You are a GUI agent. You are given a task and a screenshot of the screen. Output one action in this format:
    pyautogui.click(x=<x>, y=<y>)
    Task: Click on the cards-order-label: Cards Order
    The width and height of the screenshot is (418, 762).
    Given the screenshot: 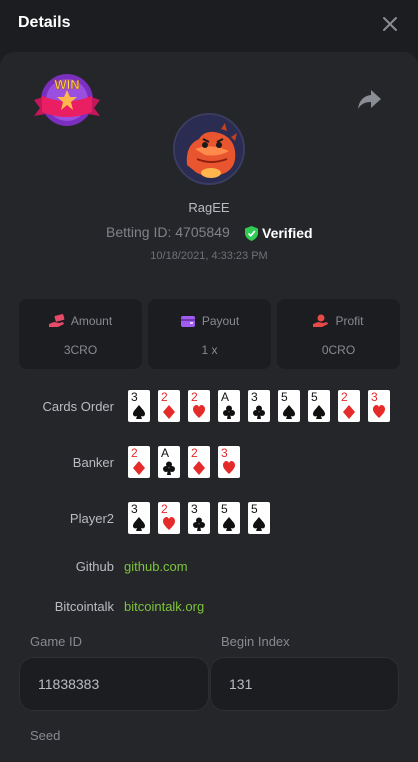 What is the action you would take?
    pyautogui.click(x=78, y=406)
    